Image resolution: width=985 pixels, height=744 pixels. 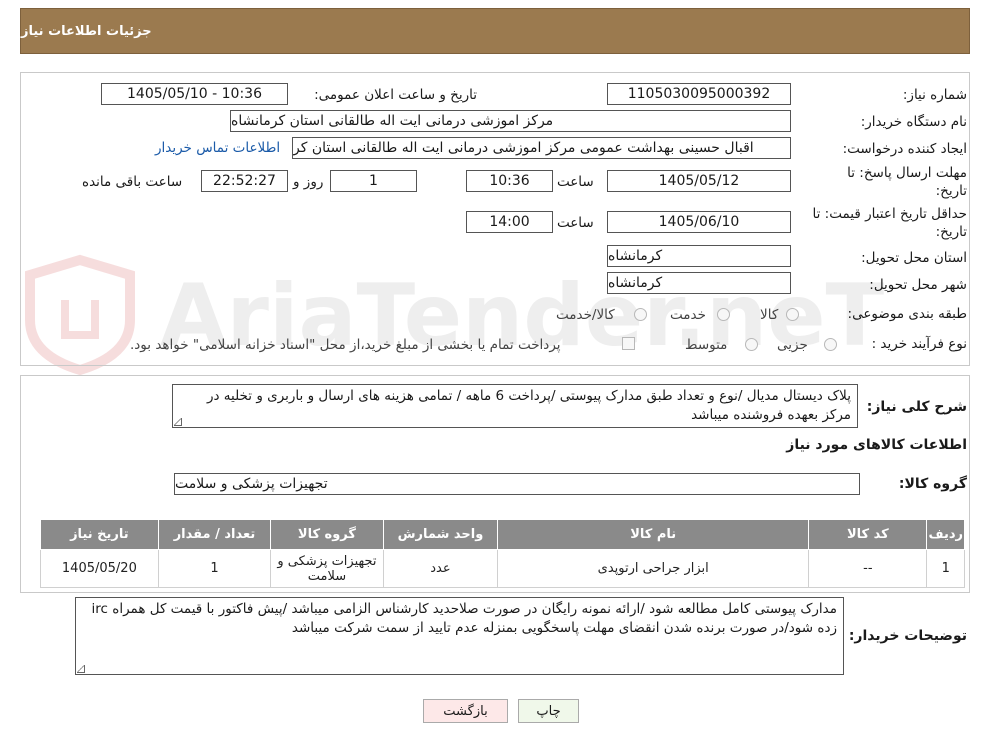 I want to click on category-radio-goods, so click(x=792, y=314).